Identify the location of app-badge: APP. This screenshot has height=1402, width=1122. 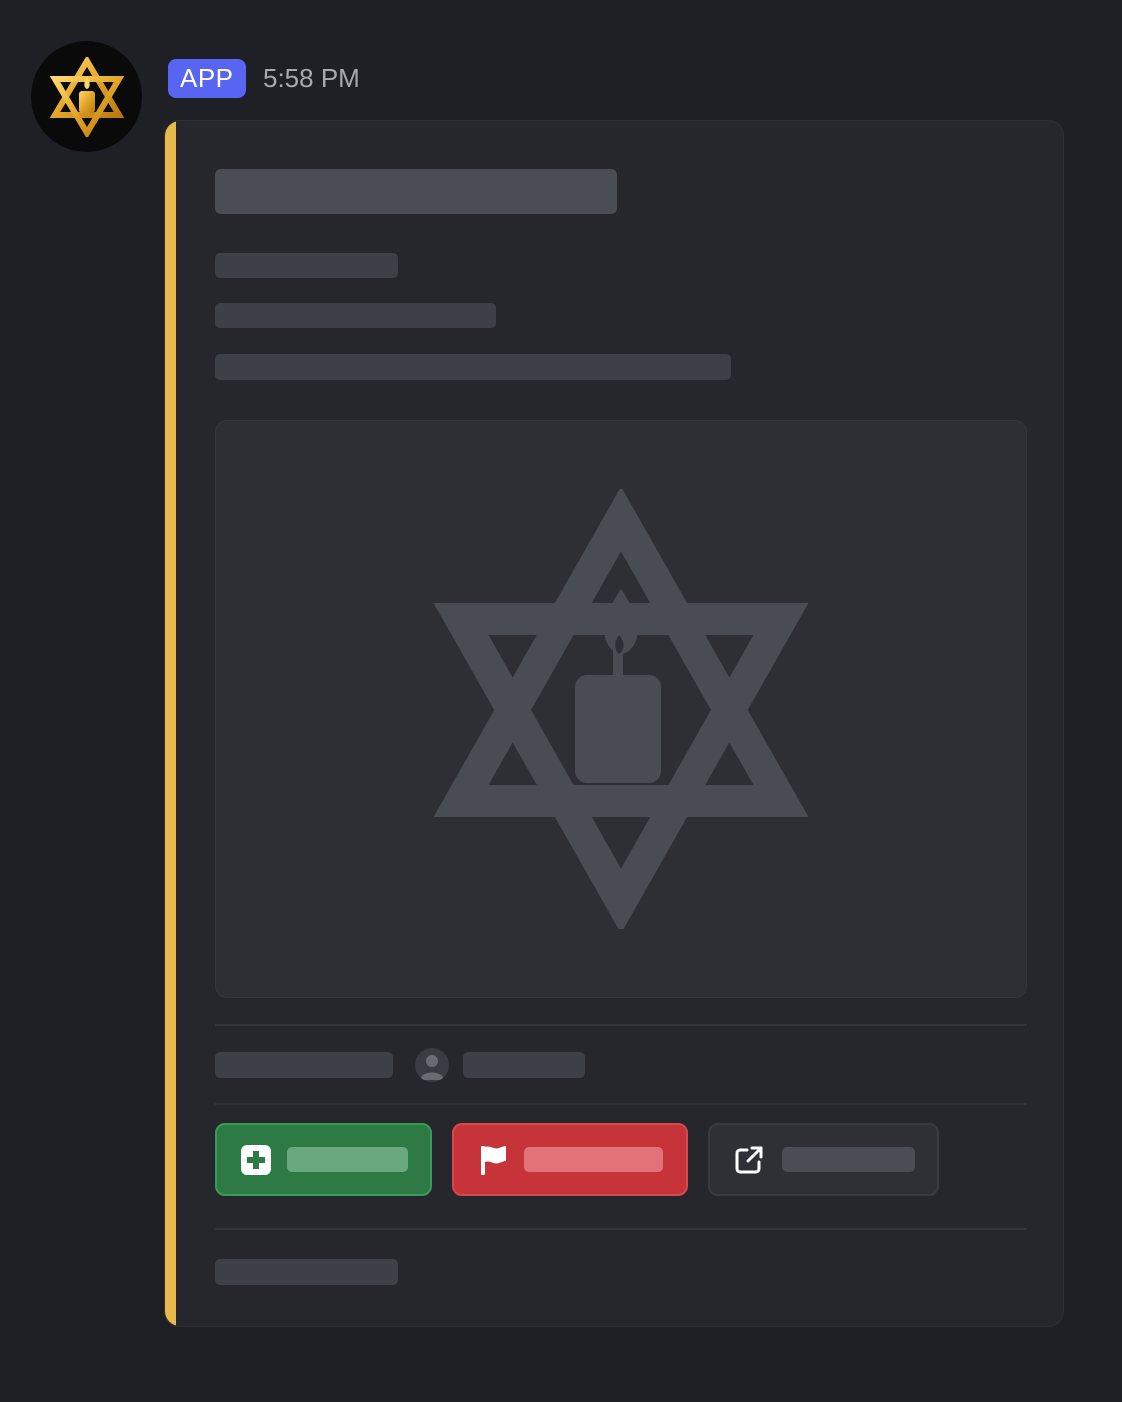
(207, 78).